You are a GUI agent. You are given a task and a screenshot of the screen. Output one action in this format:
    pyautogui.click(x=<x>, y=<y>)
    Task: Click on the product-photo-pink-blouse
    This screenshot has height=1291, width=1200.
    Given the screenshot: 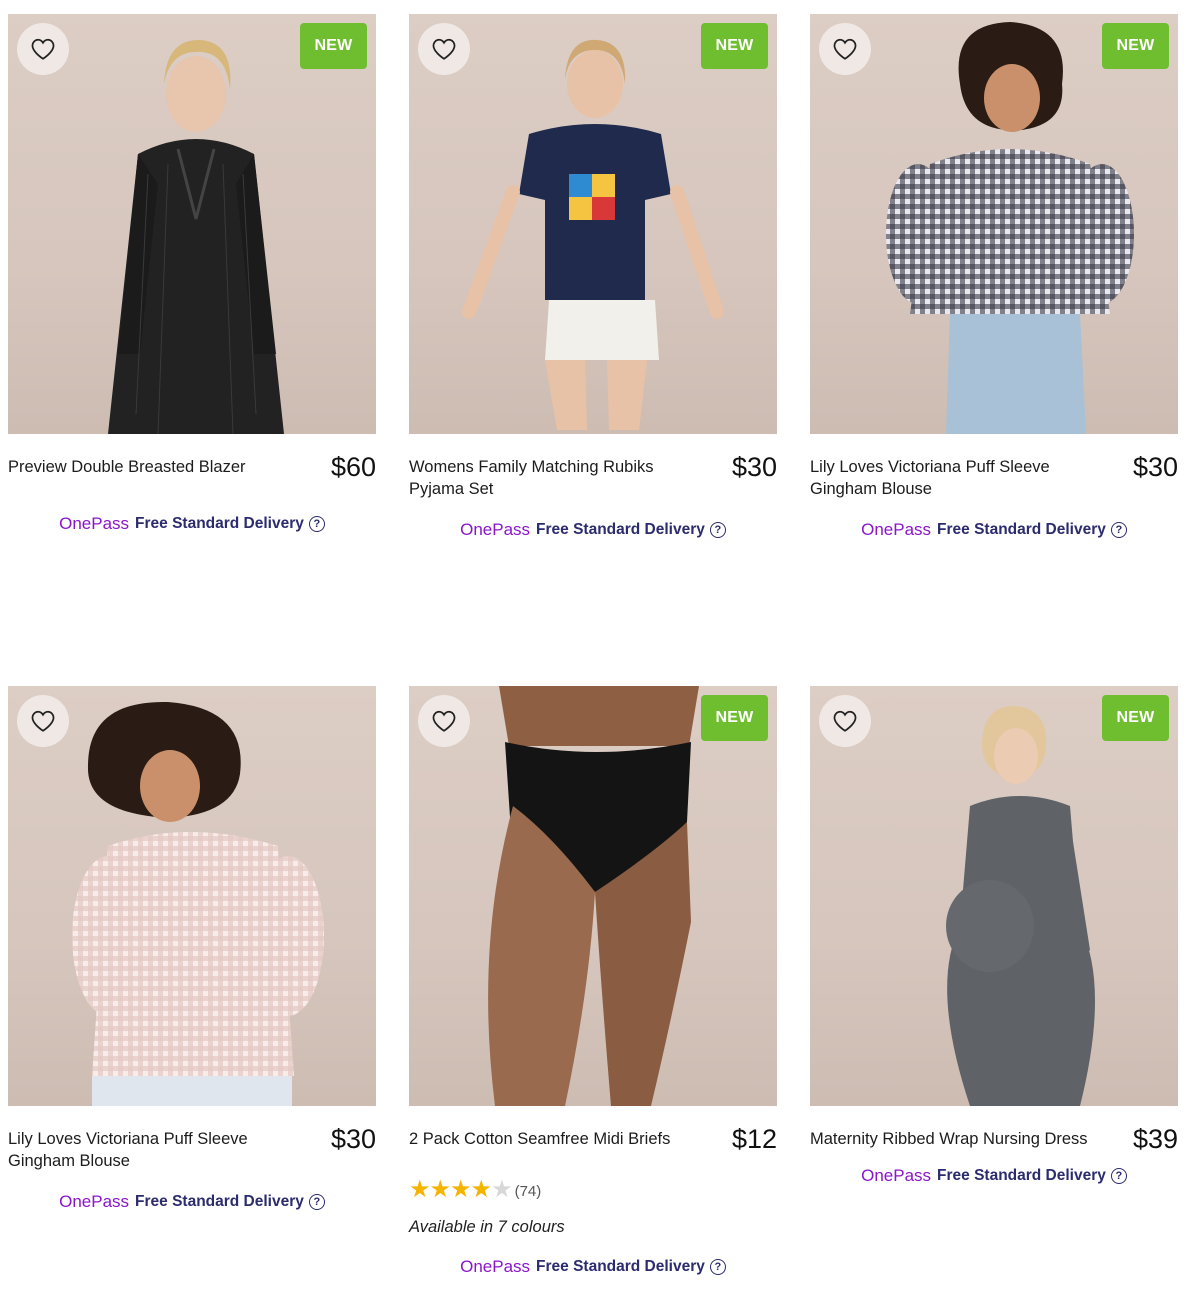 What is the action you would take?
    pyautogui.click(x=198, y=903)
    